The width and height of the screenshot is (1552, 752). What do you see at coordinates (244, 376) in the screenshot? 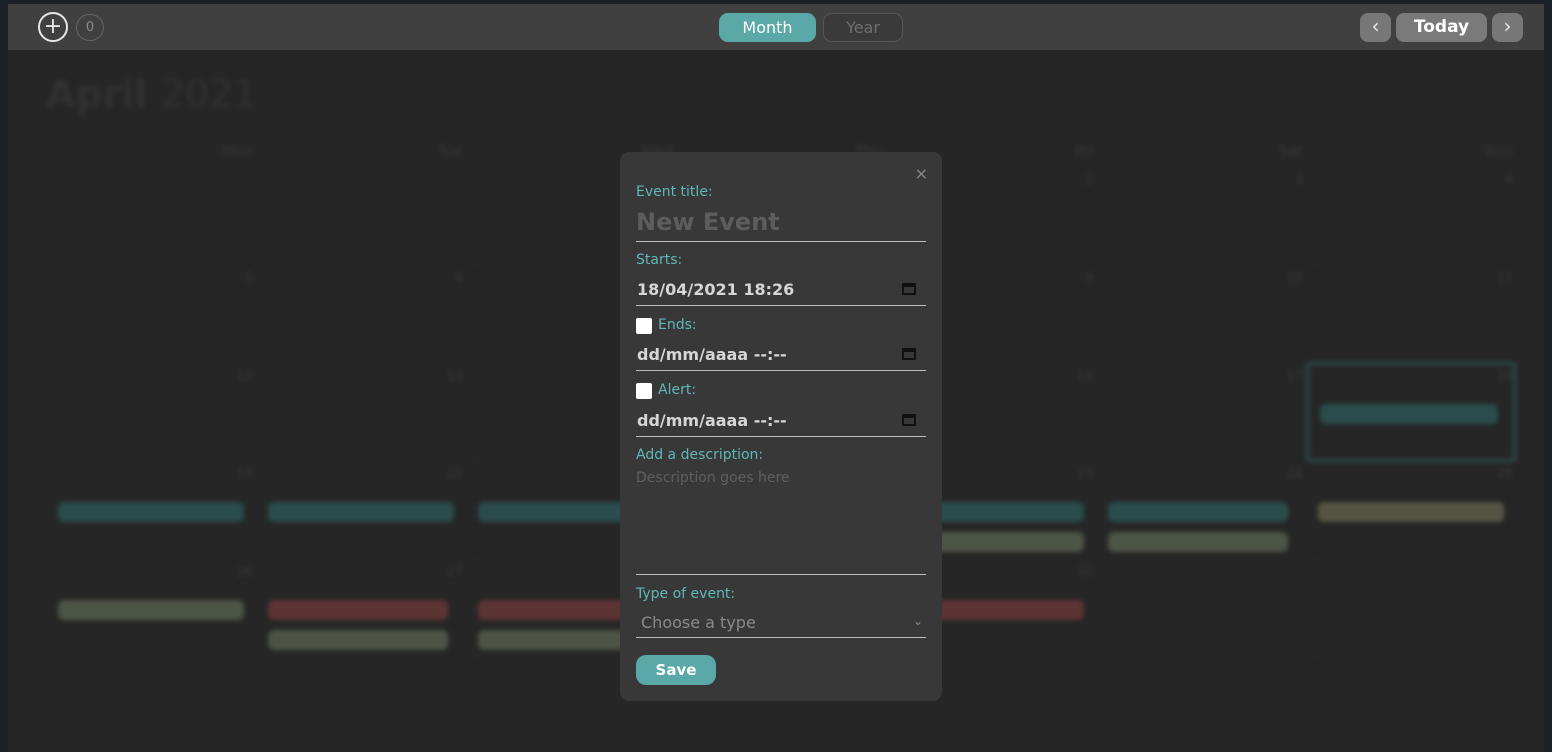
I see `day-number: 12` at bounding box center [244, 376].